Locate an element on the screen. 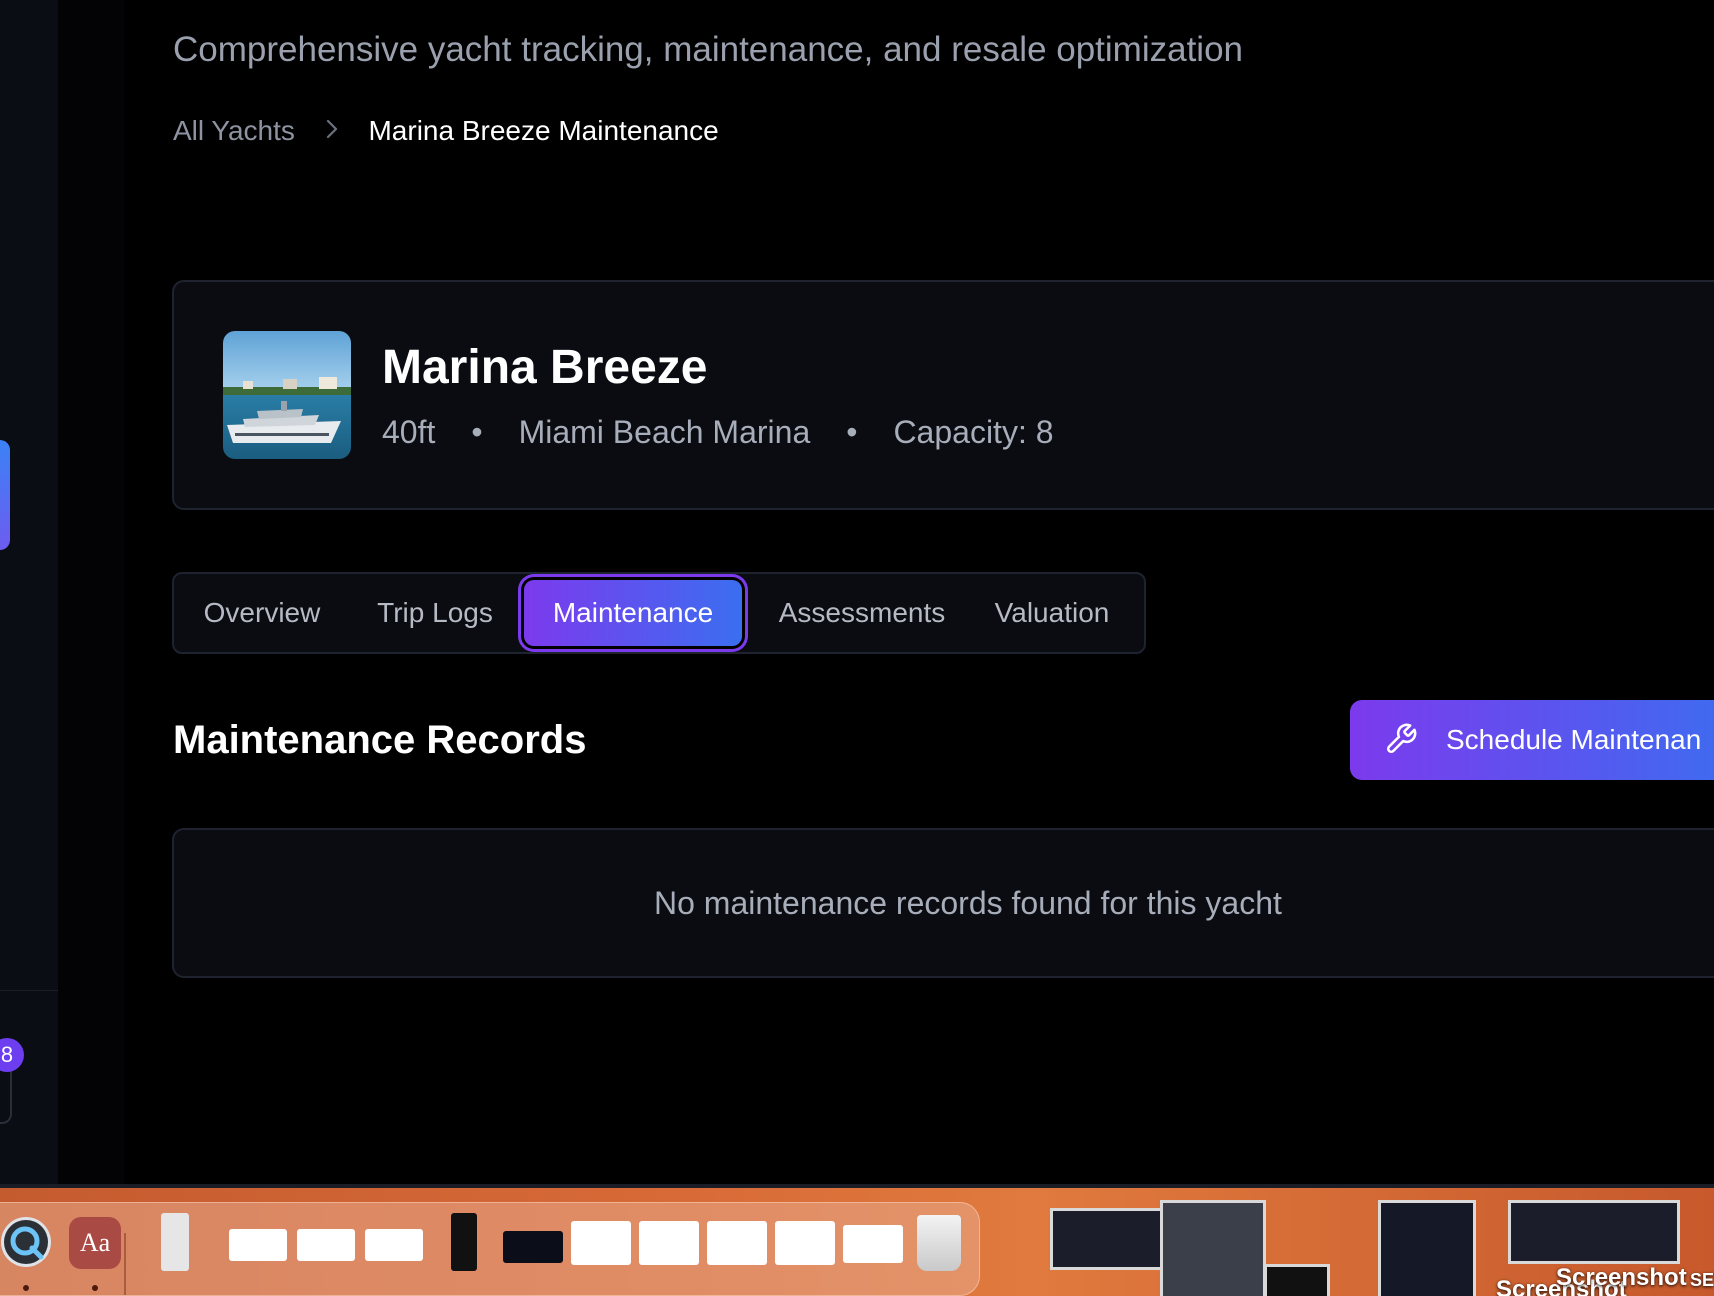 This screenshot has width=1714, height=1296. yacht-capacity: Capacity: 8 is located at coordinates (973, 432).